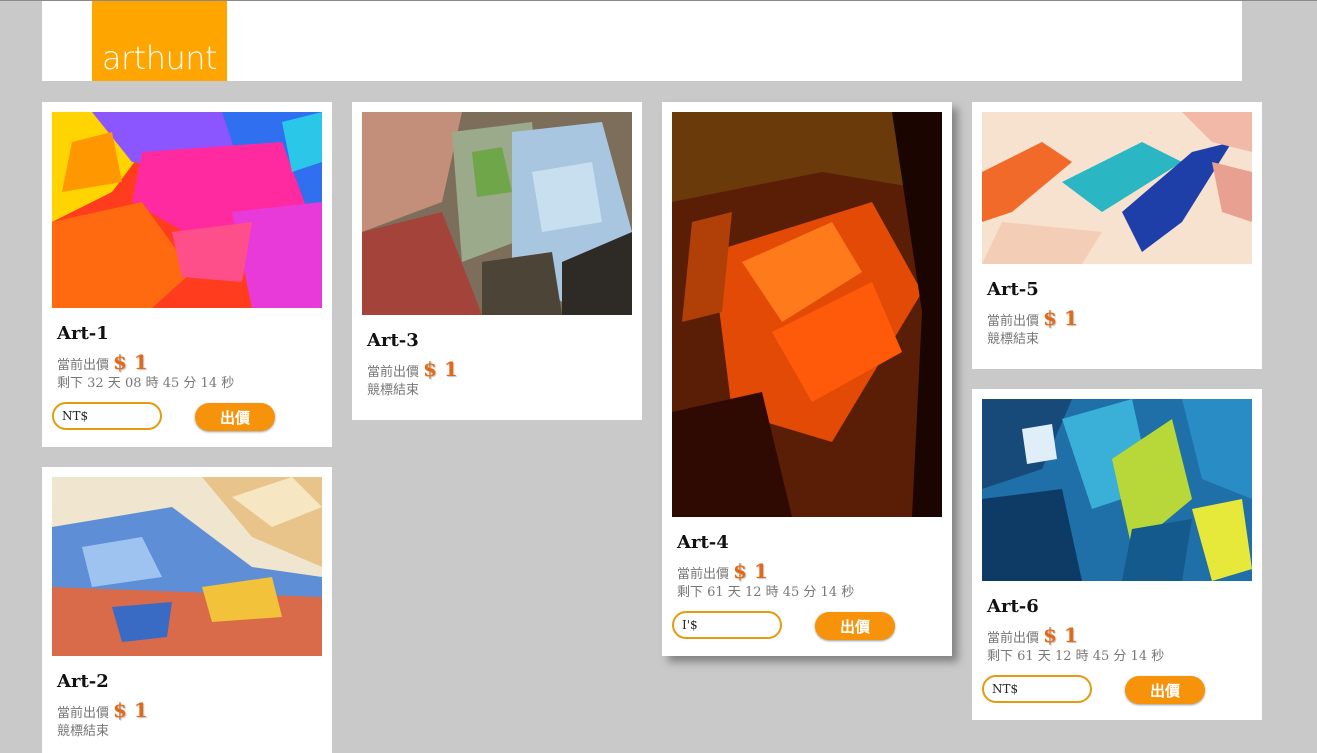 The image size is (1317, 753). I want to click on art-card: Art-3 當前出價 $ 1 競標結束, so click(497, 261).